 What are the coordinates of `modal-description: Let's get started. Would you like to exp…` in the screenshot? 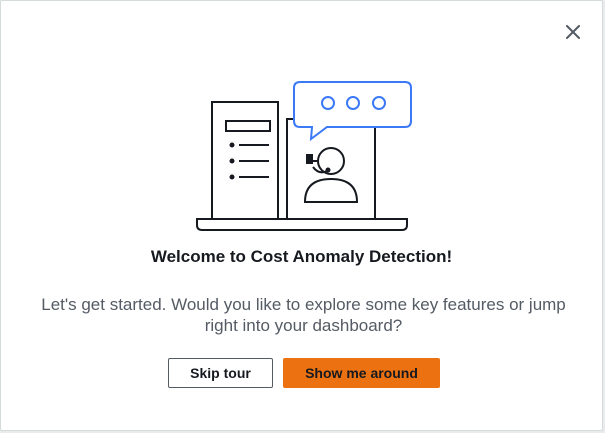 It's located at (303, 315).